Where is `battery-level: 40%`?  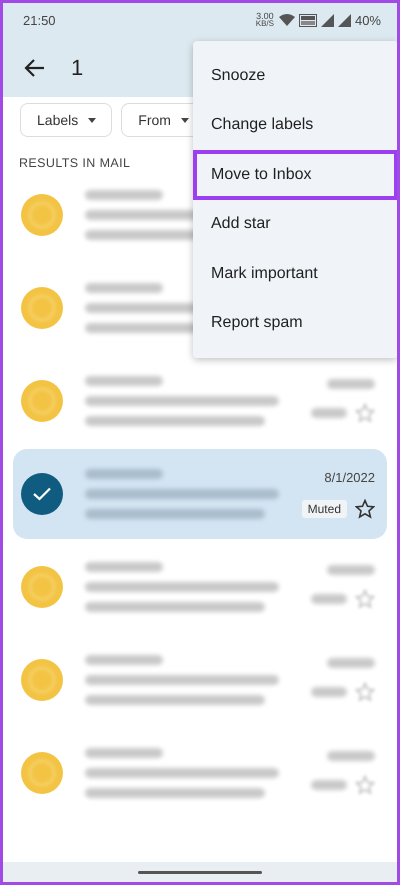
battery-level: 40% is located at coordinates (367, 20).